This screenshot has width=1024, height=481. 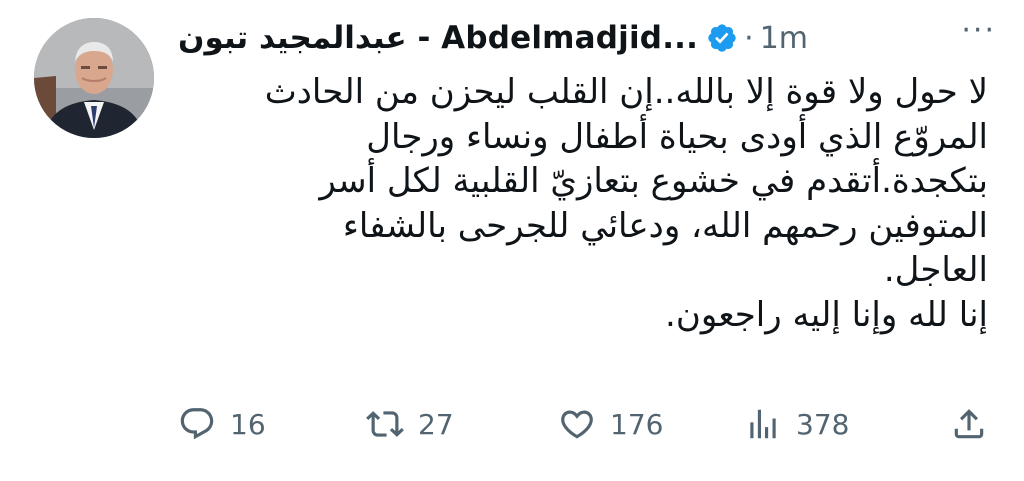 I want to click on tweet-text-line: العاجل., so click(x=935, y=270).